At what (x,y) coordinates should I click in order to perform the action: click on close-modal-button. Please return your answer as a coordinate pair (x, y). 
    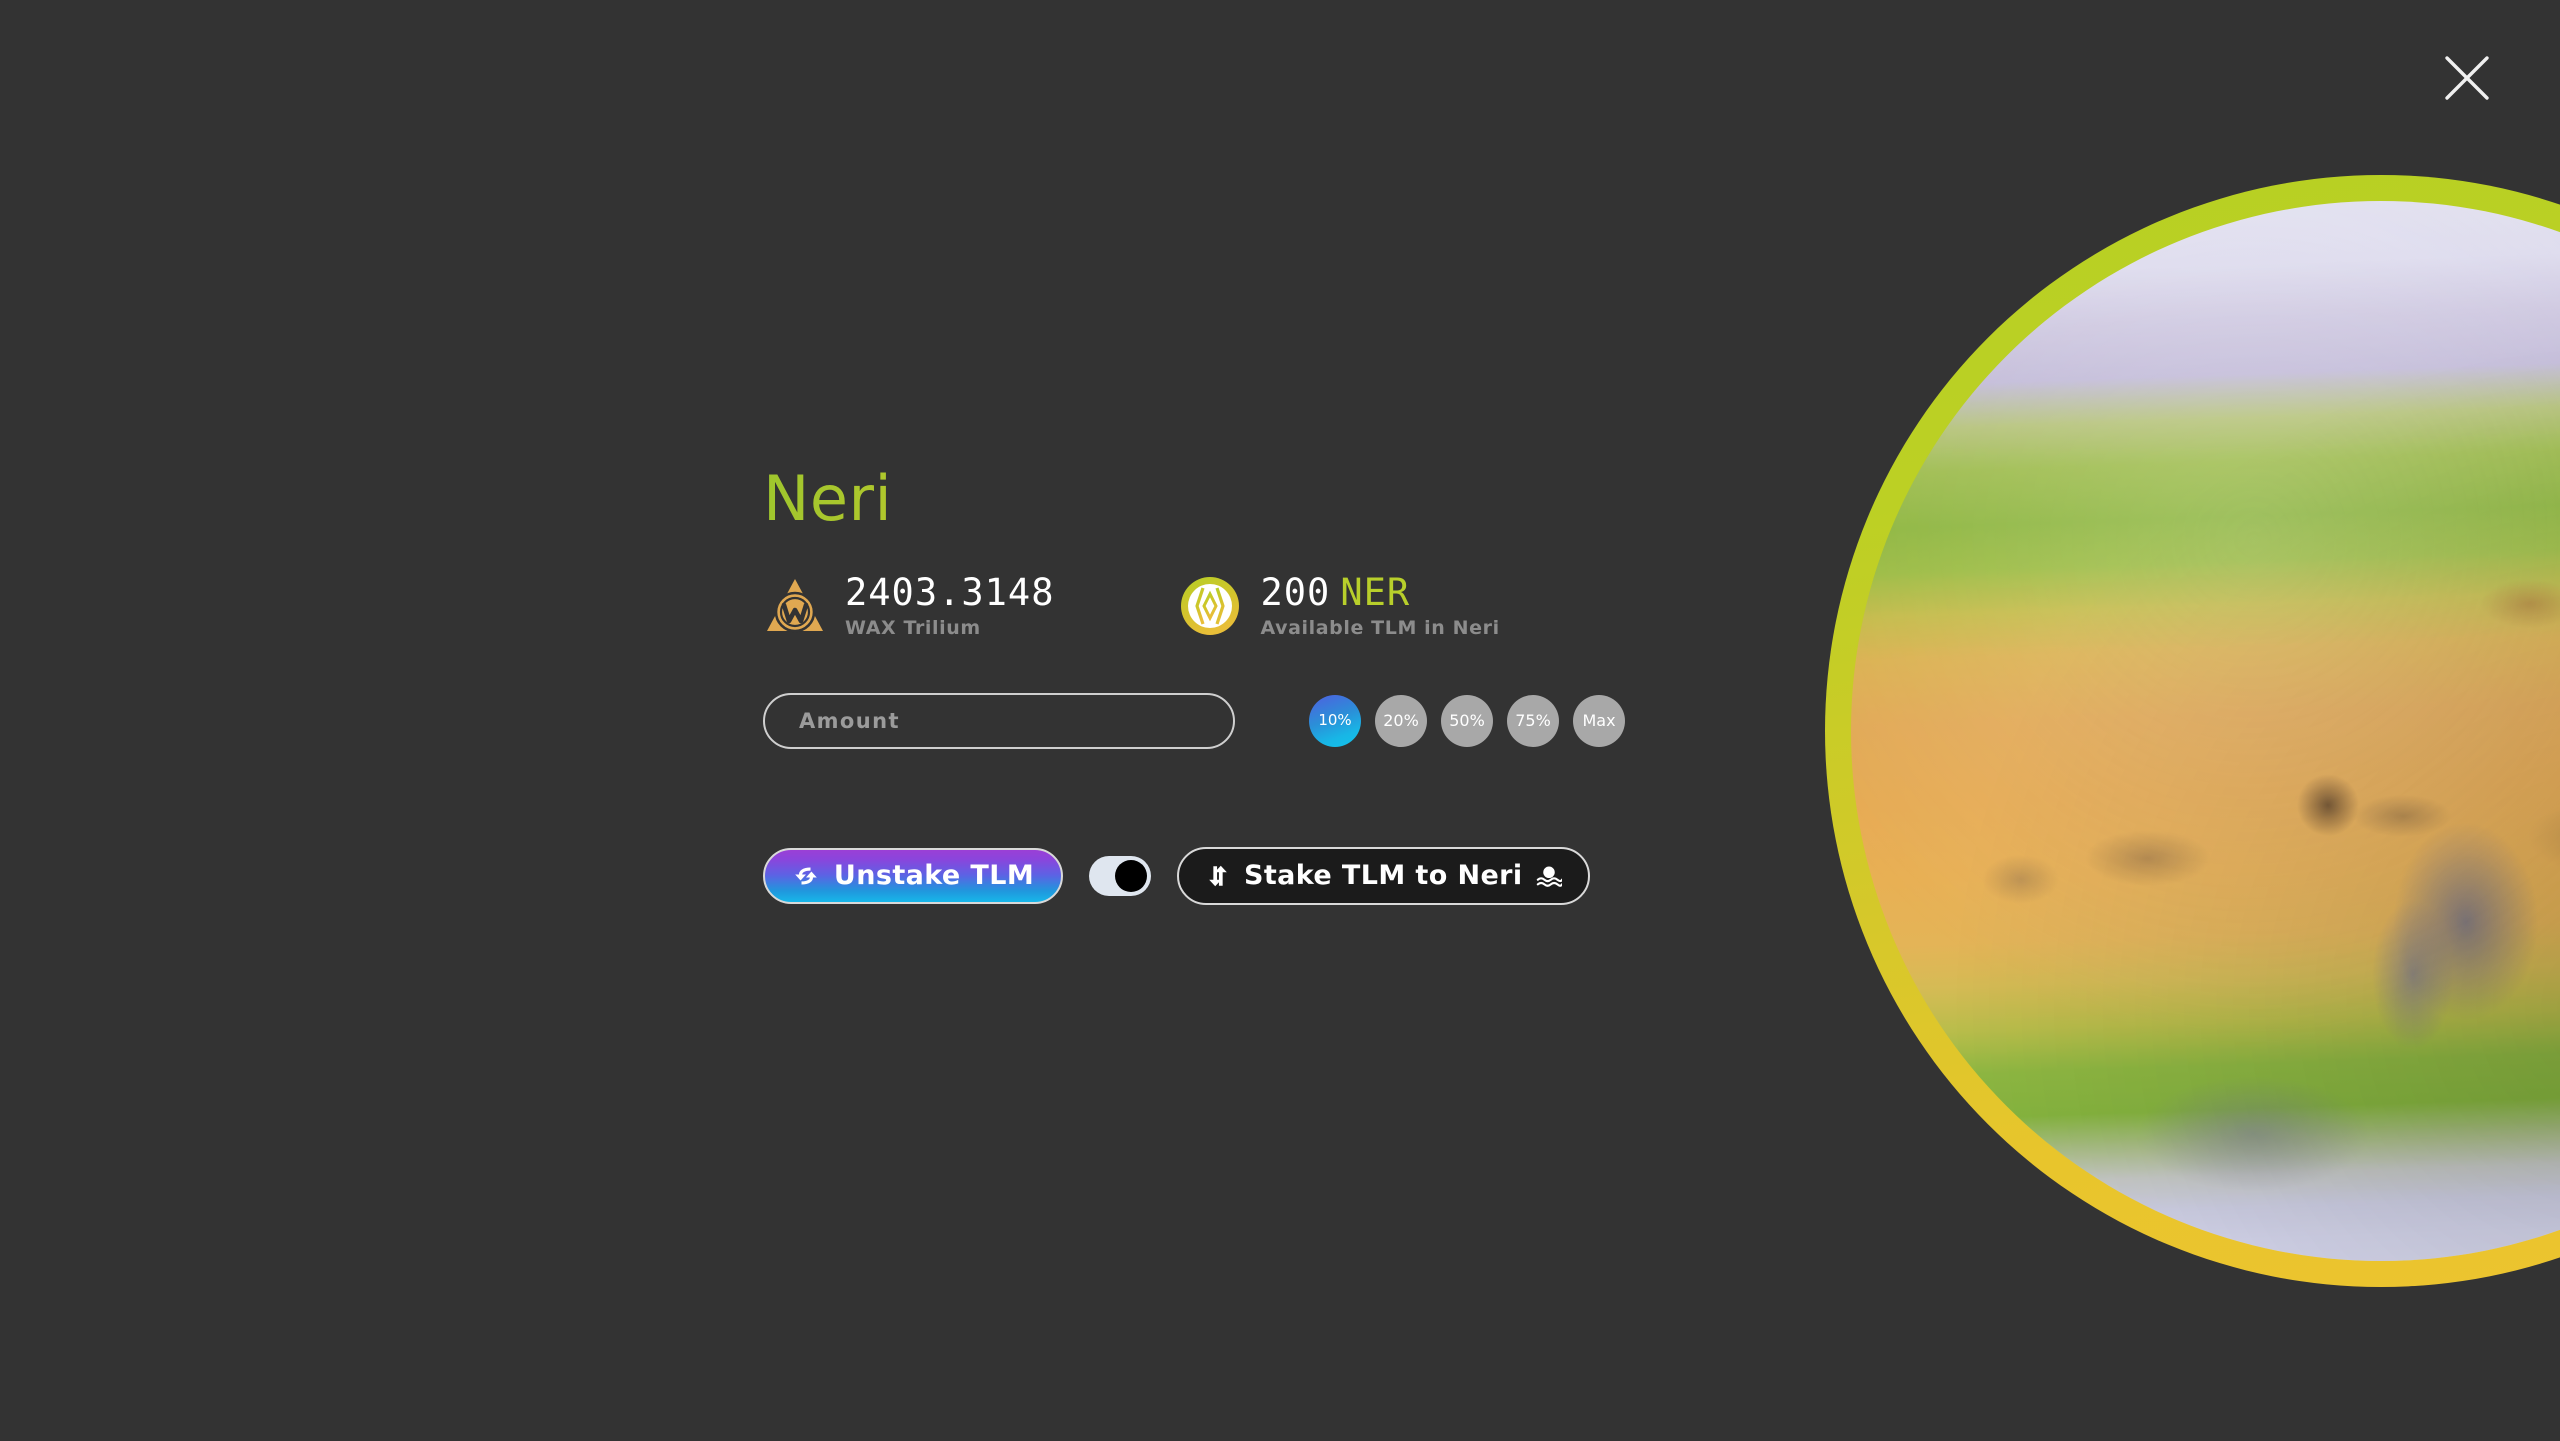
    Looking at the image, I should click on (2467, 78).